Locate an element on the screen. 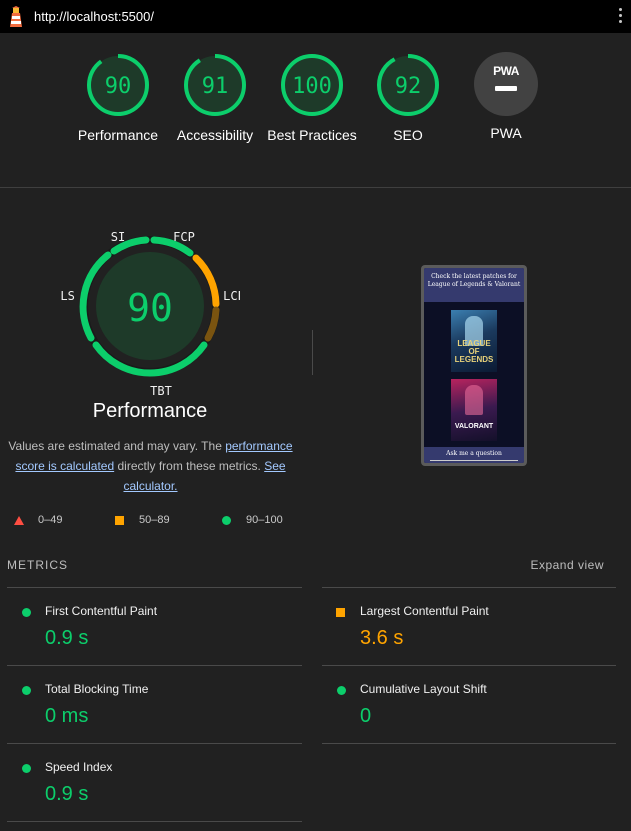 This screenshot has width=631, height=831. description-text: directly from these metrics. is located at coordinates (189, 466).